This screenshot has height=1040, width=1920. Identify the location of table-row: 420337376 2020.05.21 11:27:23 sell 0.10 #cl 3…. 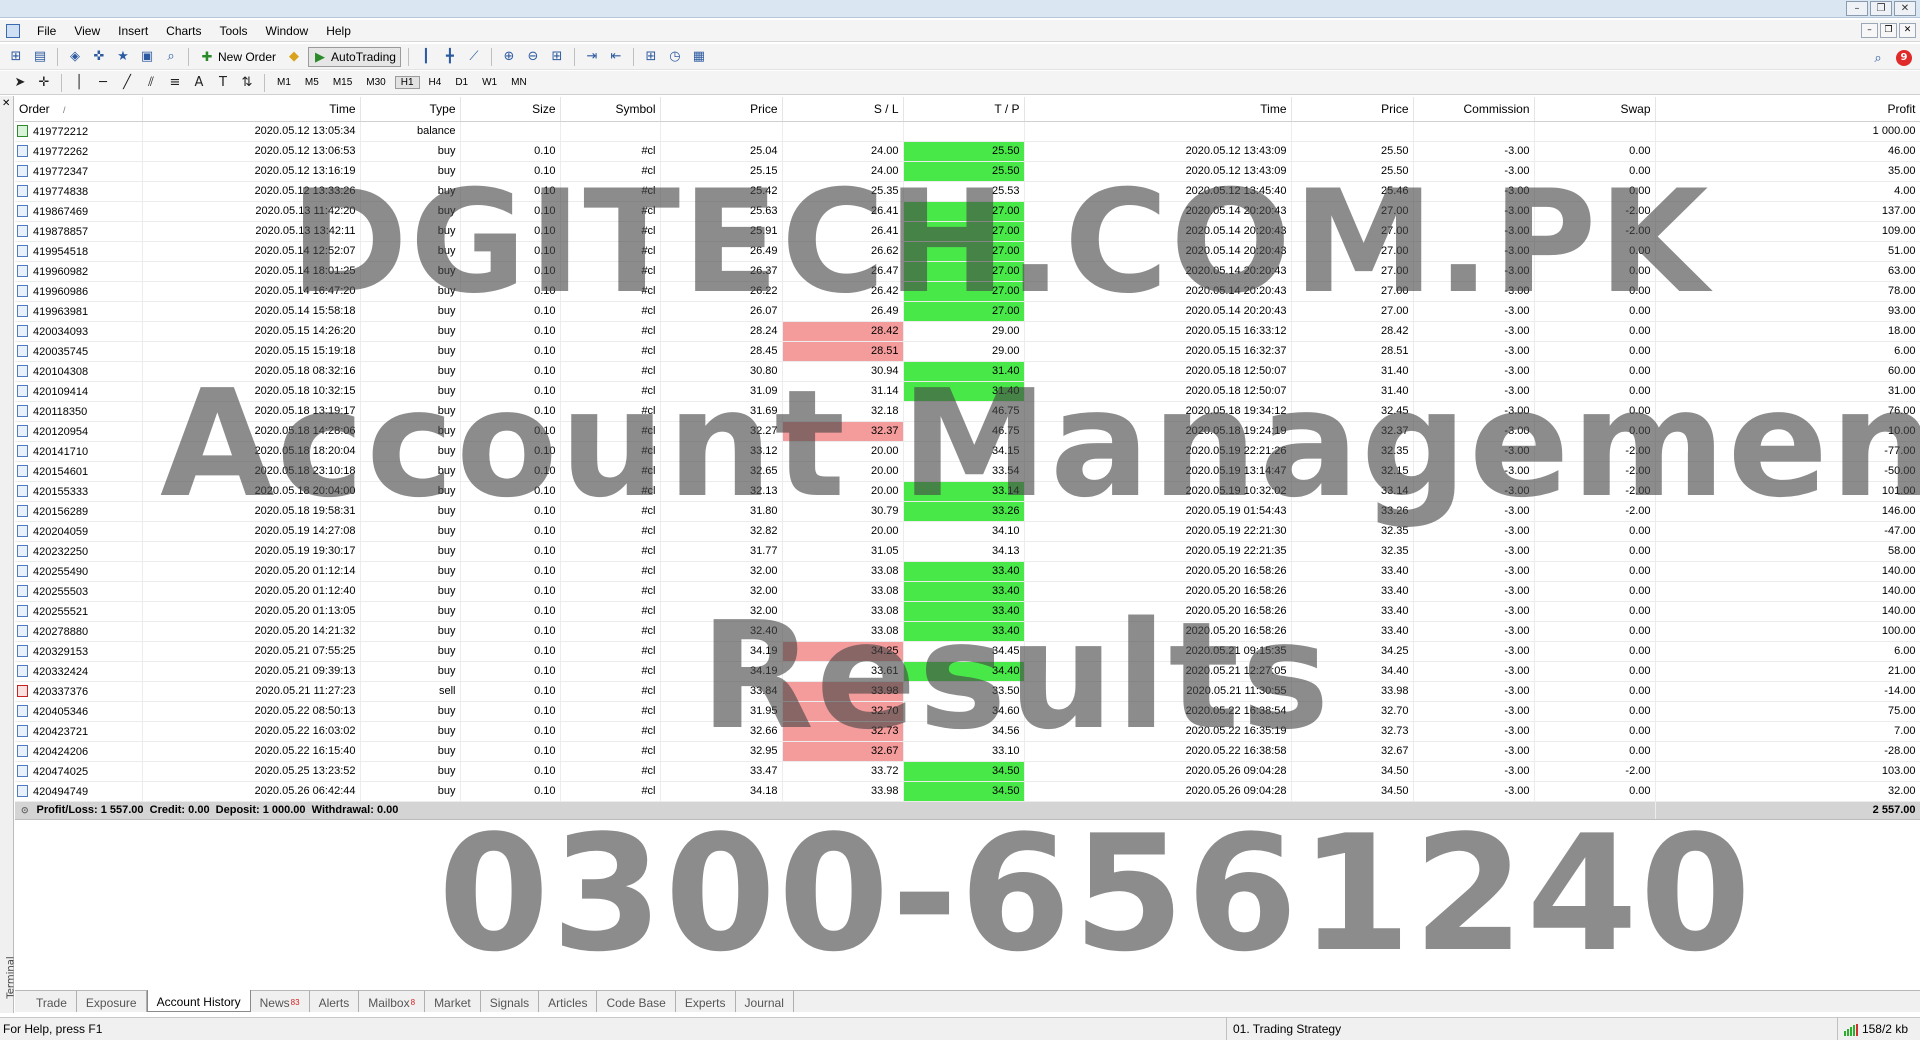
(967, 691).